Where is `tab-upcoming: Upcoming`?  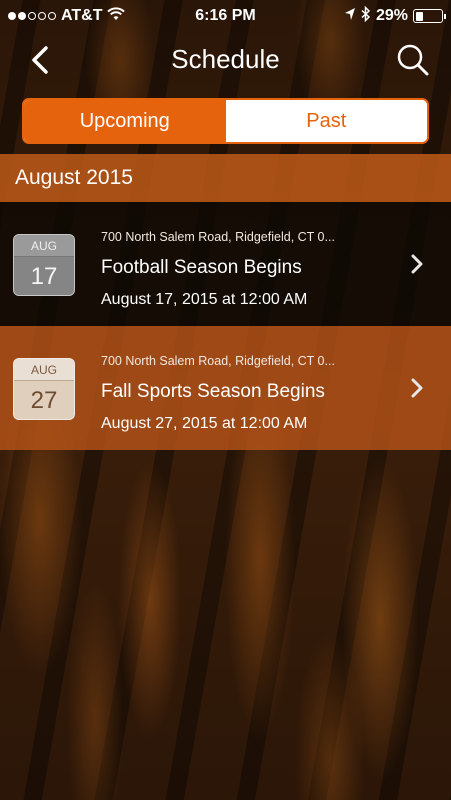
tab-upcoming: Upcoming is located at coordinates (125, 121).